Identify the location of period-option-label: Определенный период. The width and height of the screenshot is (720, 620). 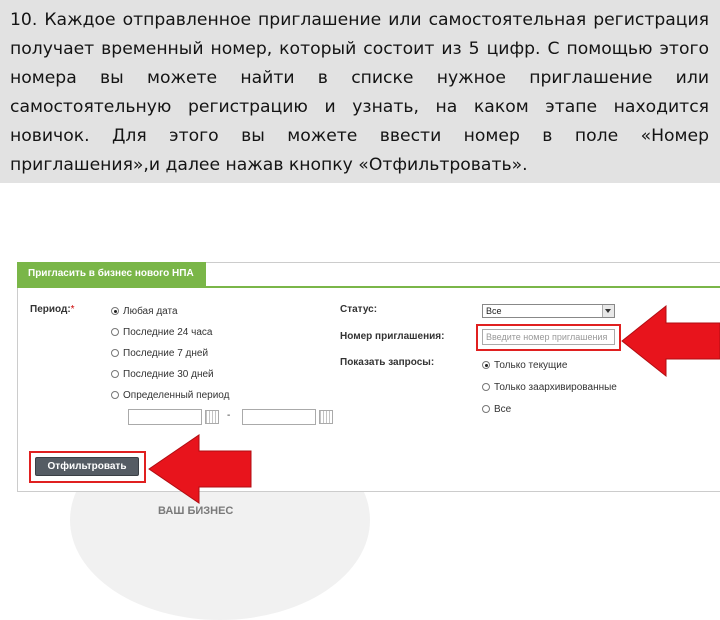
(176, 395).